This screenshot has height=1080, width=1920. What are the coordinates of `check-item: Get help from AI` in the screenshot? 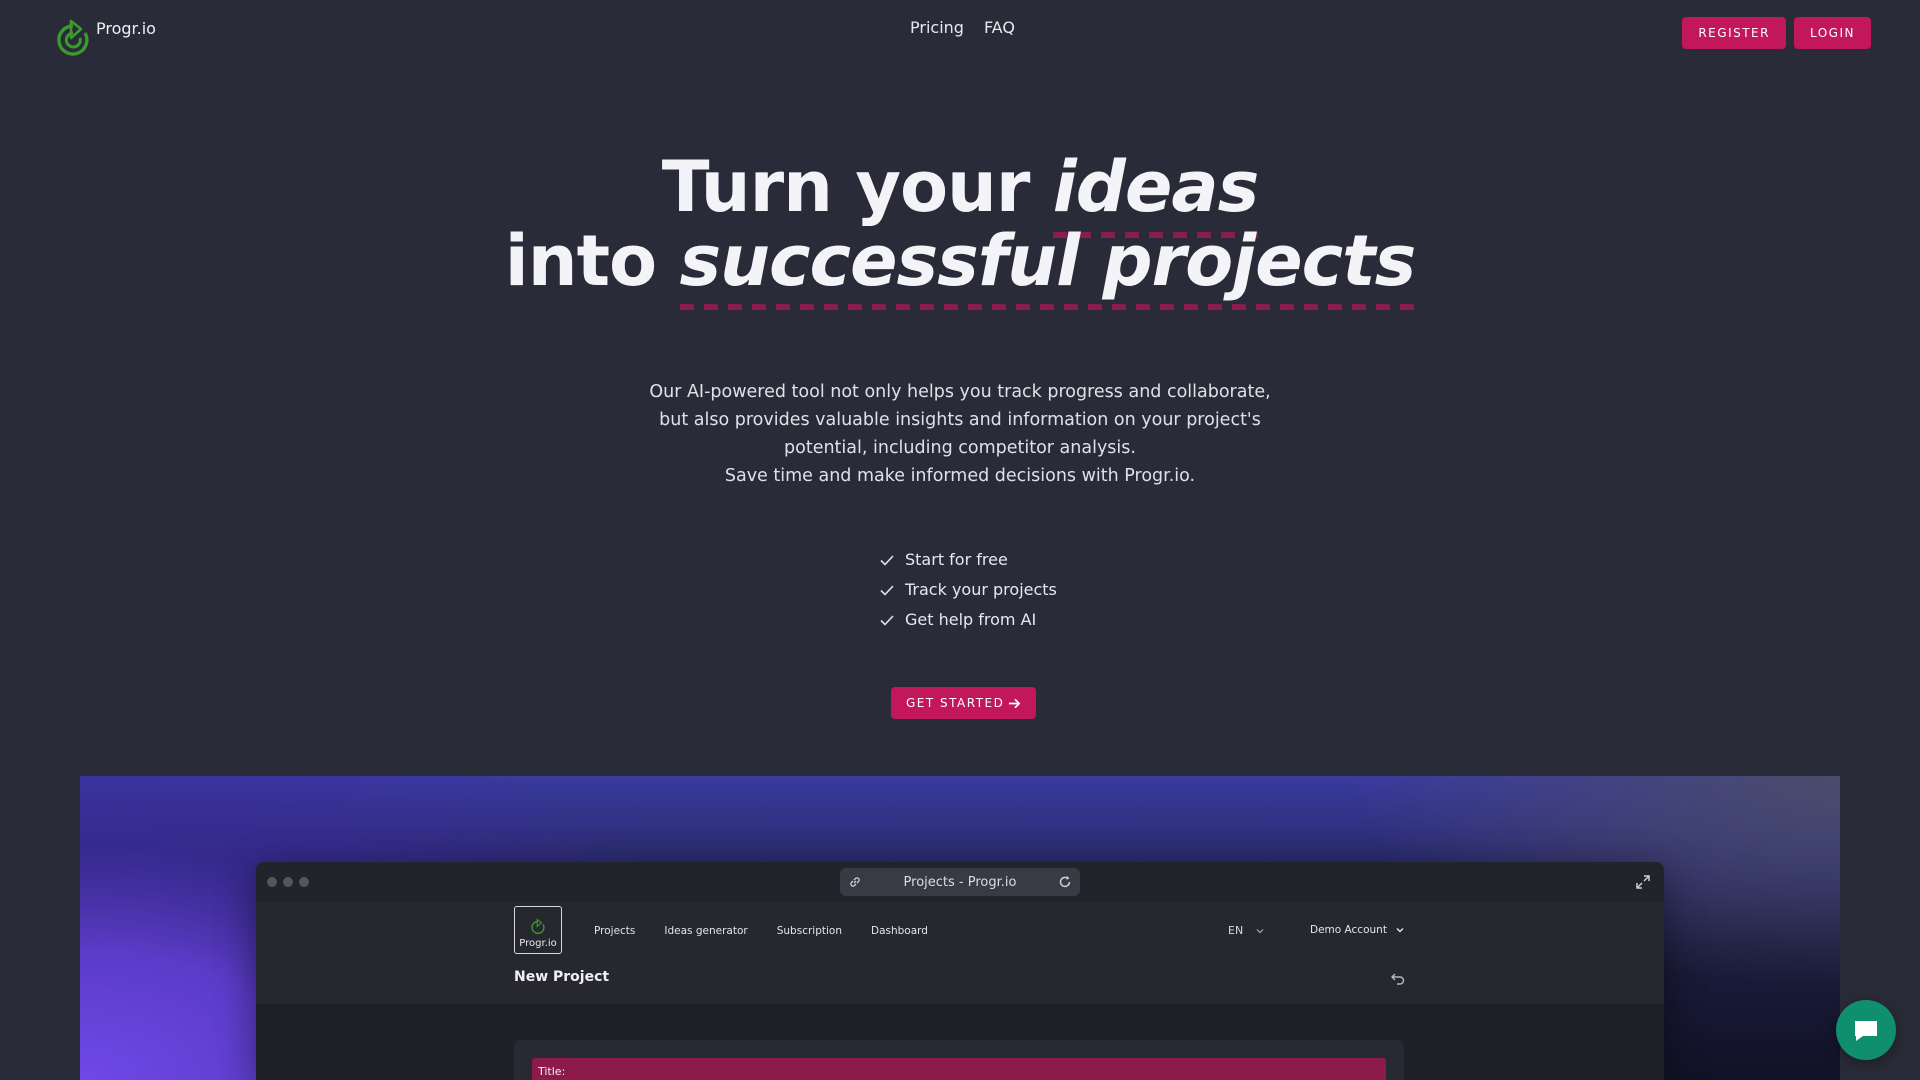 It's located at (968, 620).